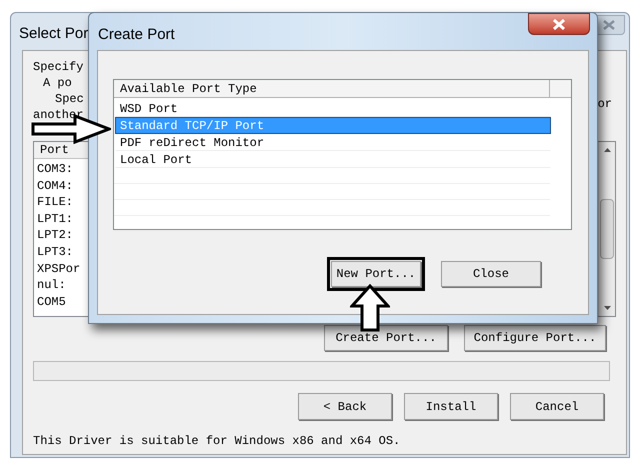 Image resolution: width=636 pixels, height=464 pixels. I want to click on instruction-text: or, so click(605, 104).